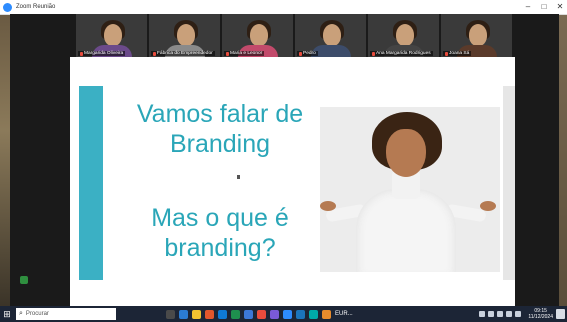  I want to click on slide-question: Mas o que é branding?, so click(220, 233).